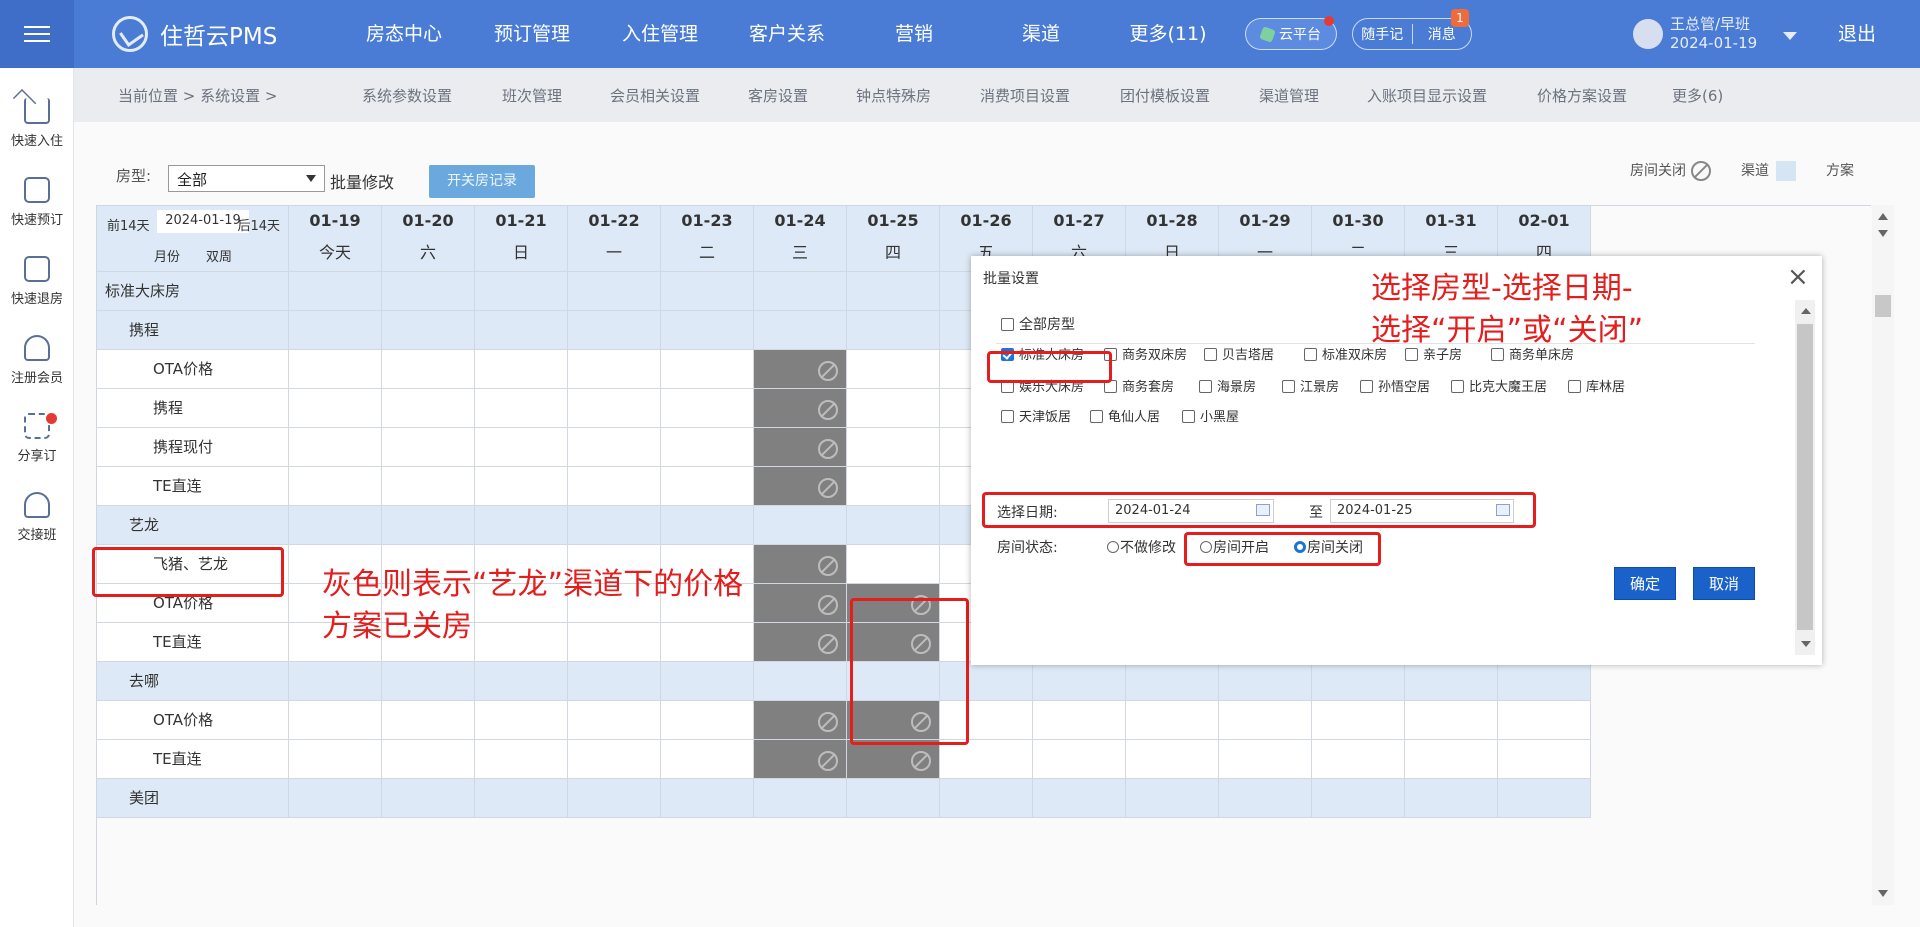 This screenshot has height=927, width=1920. Describe the element at coordinates (532, 95) in the screenshot. I see `tab-shift-management: 班次管理` at that location.